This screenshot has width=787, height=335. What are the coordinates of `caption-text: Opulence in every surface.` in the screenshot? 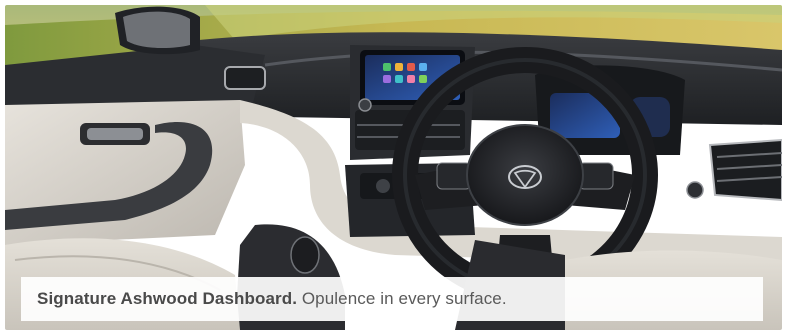 It's located at (404, 298).